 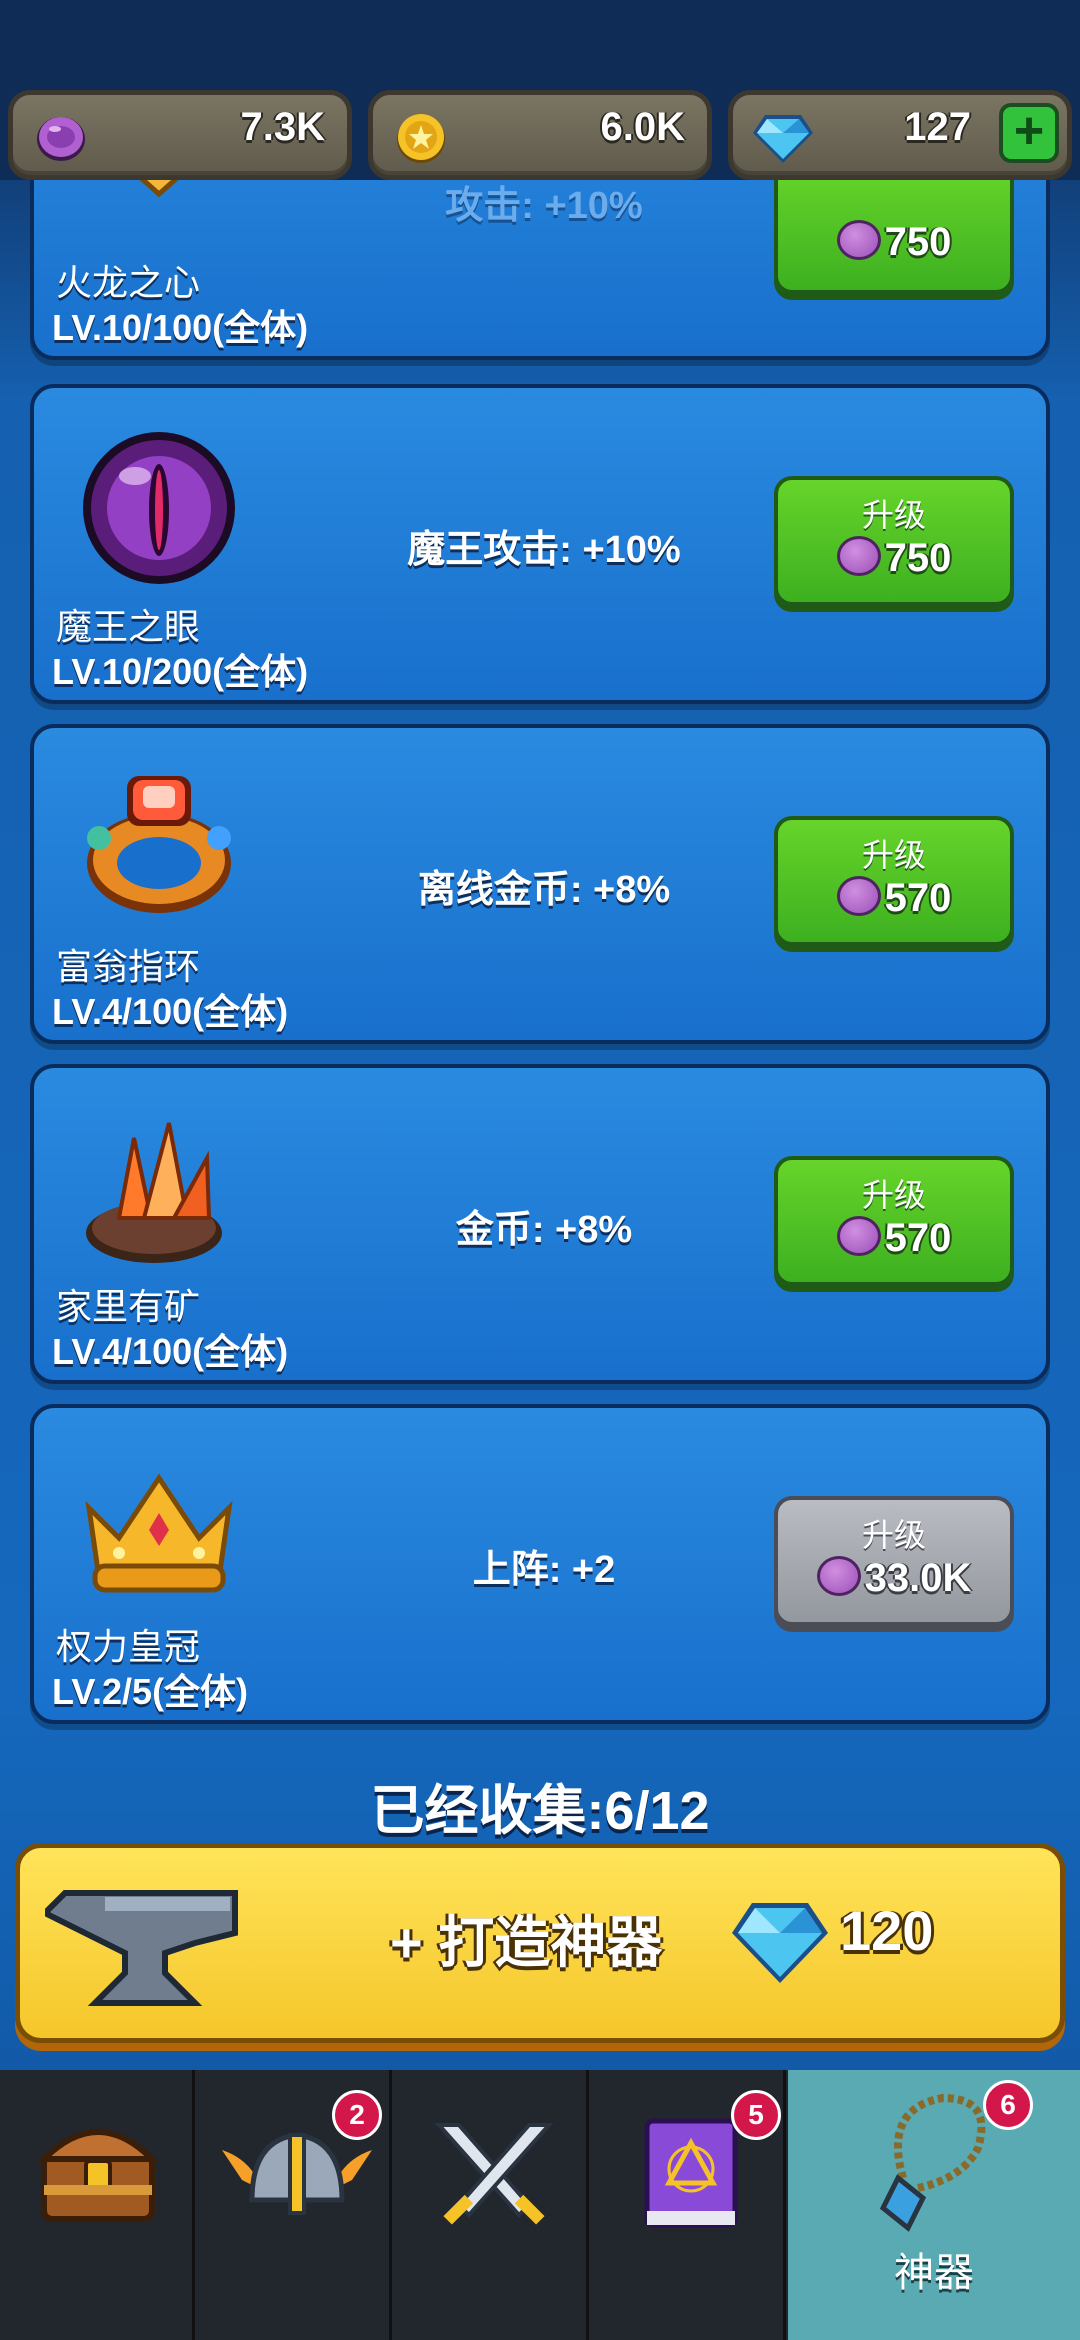 What do you see at coordinates (1008, 2105) in the screenshot?
I see `notification-badge: 6` at bounding box center [1008, 2105].